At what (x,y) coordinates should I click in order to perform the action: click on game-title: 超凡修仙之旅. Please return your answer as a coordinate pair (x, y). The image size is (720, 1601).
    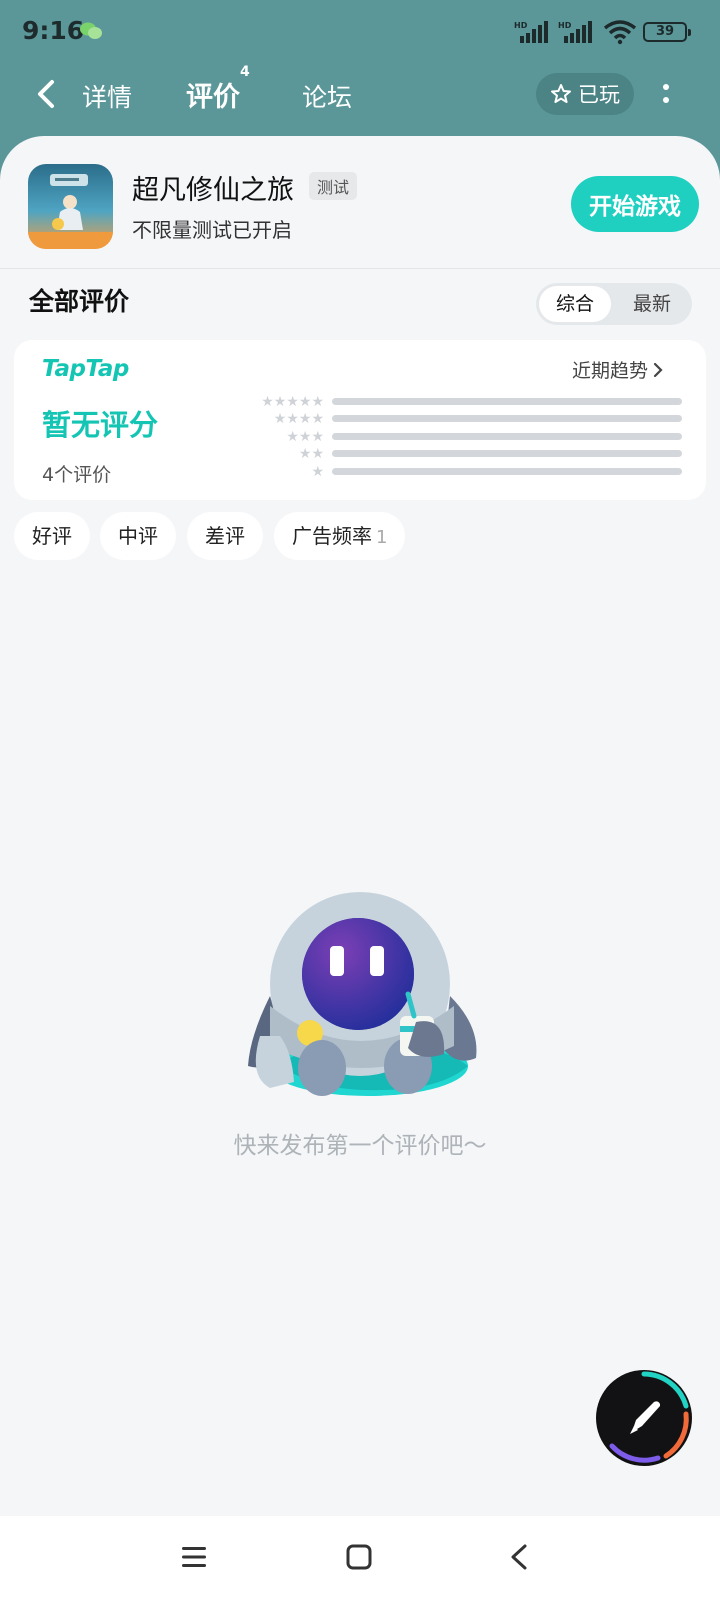
    Looking at the image, I should click on (213, 190).